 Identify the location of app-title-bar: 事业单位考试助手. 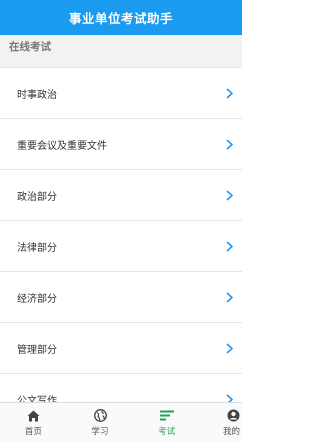
(121, 17).